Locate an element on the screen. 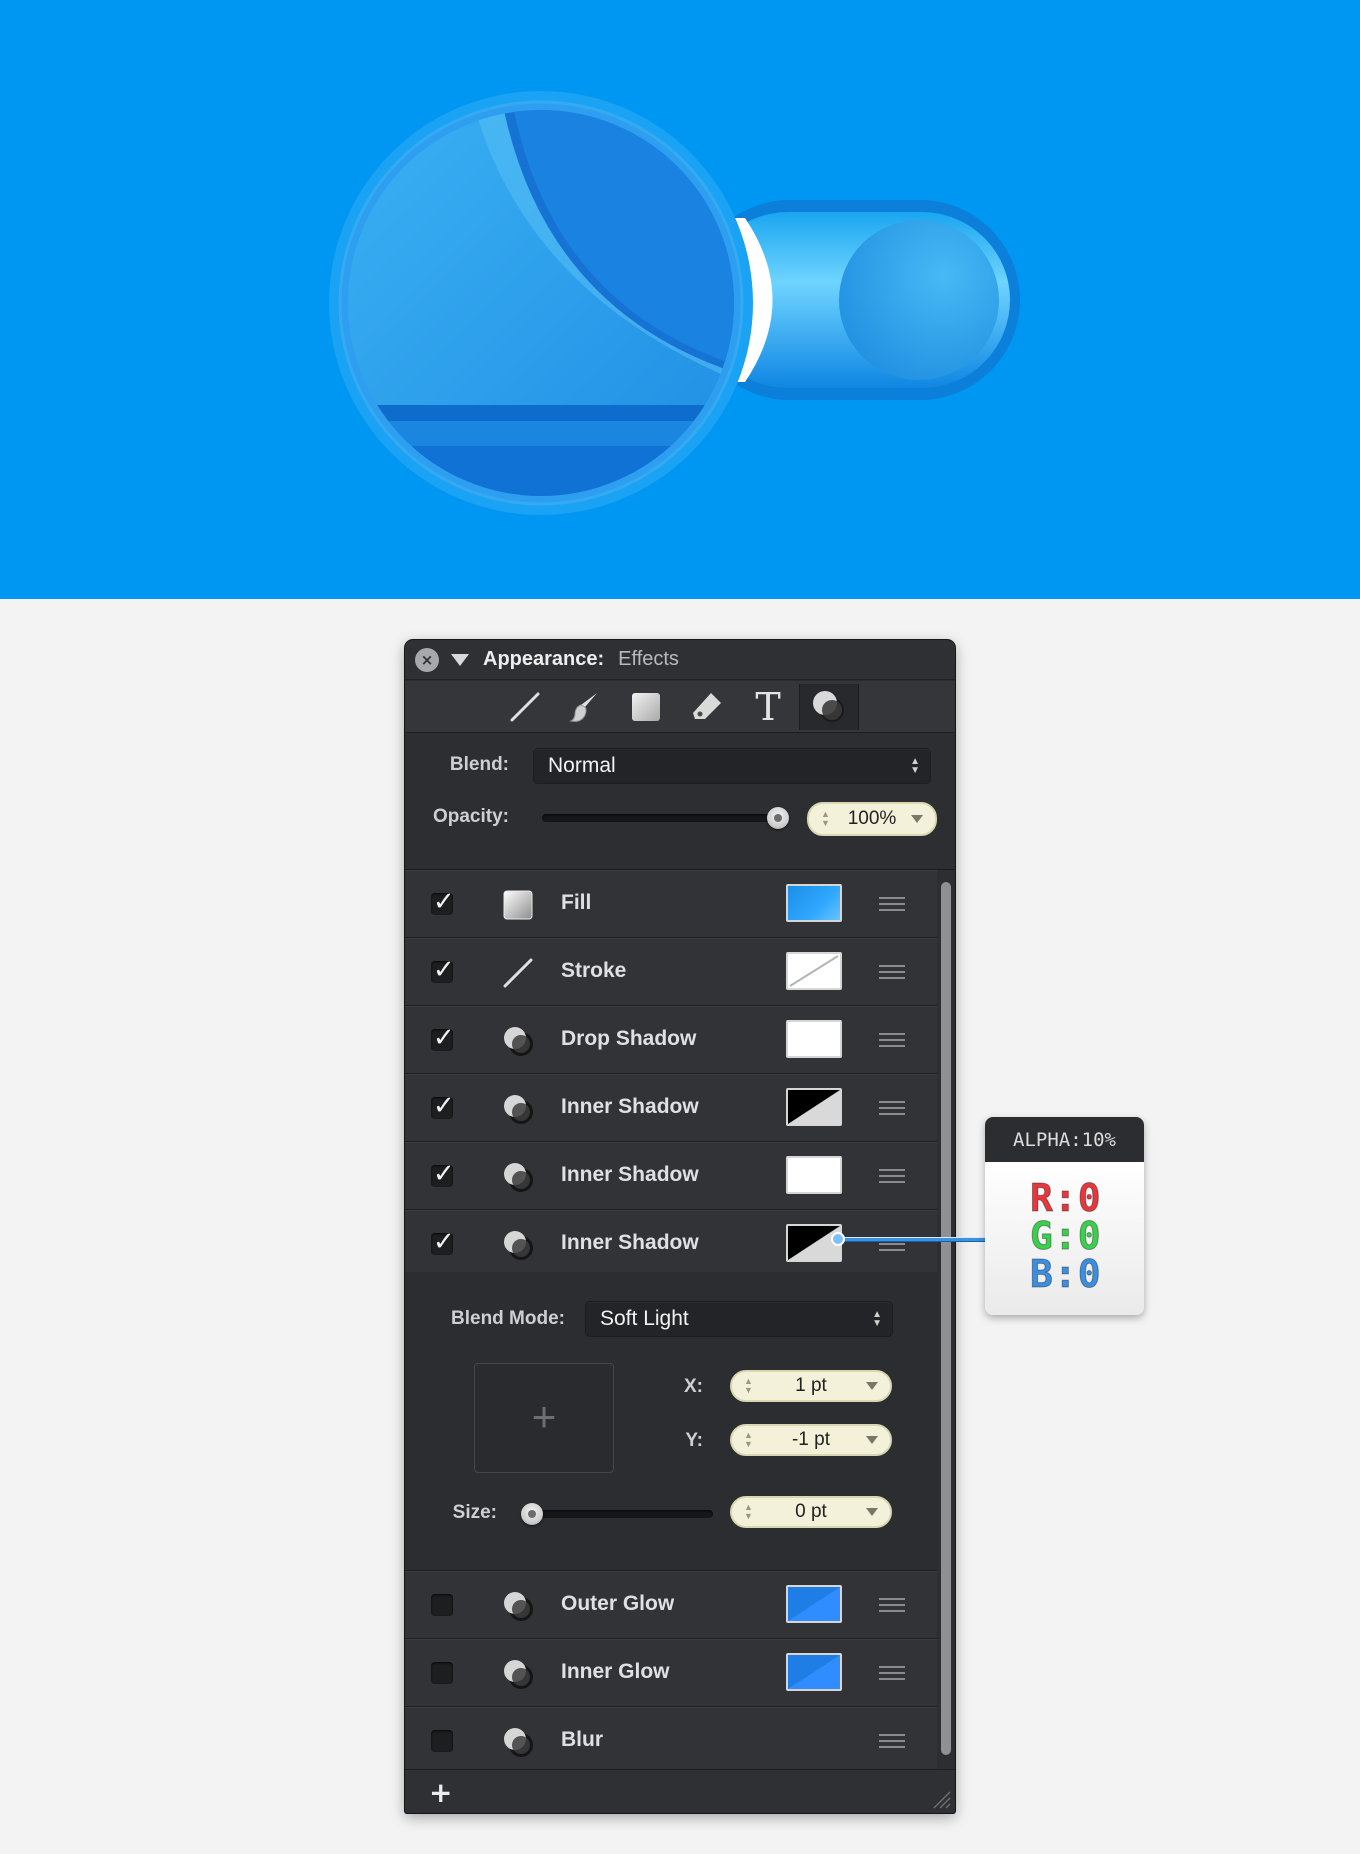 This screenshot has width=1360, height=1854. blue-value: B:0 is located at coordinates (1066, 1274).